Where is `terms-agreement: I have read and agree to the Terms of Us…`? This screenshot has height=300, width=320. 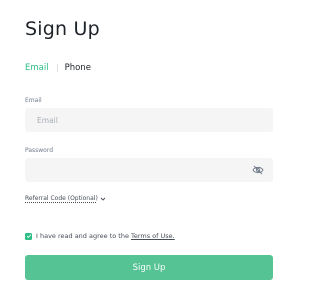
terms-agreement: I have read and agree to the Terms of Us… is located at coordinates (100, 236).